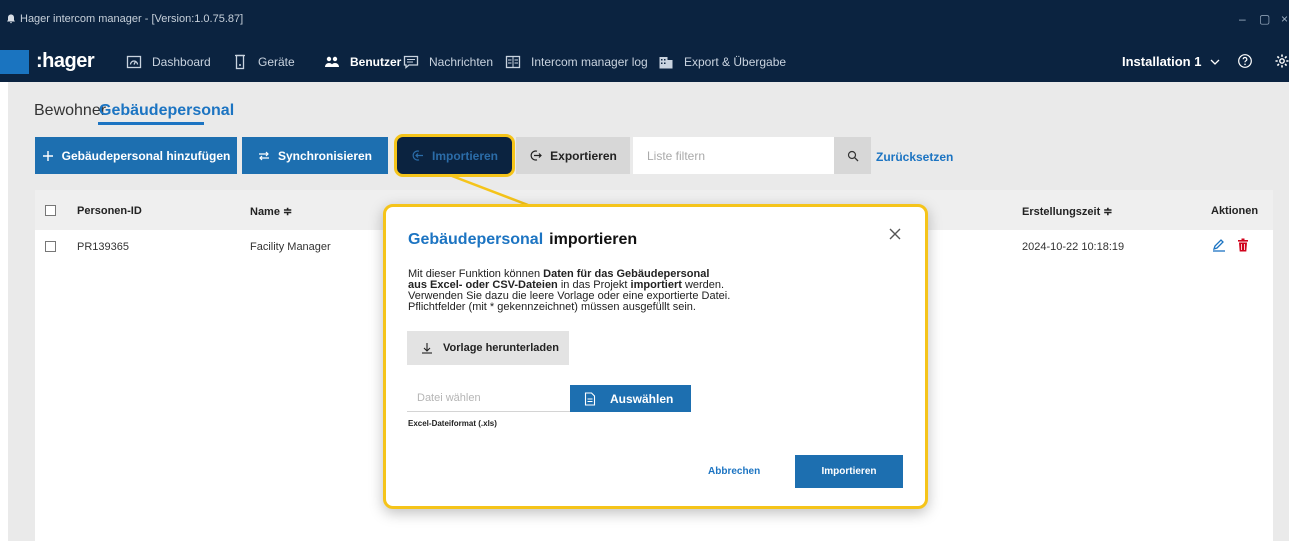  I want to click on nav-geraete: Geräte, so click(263, 62).